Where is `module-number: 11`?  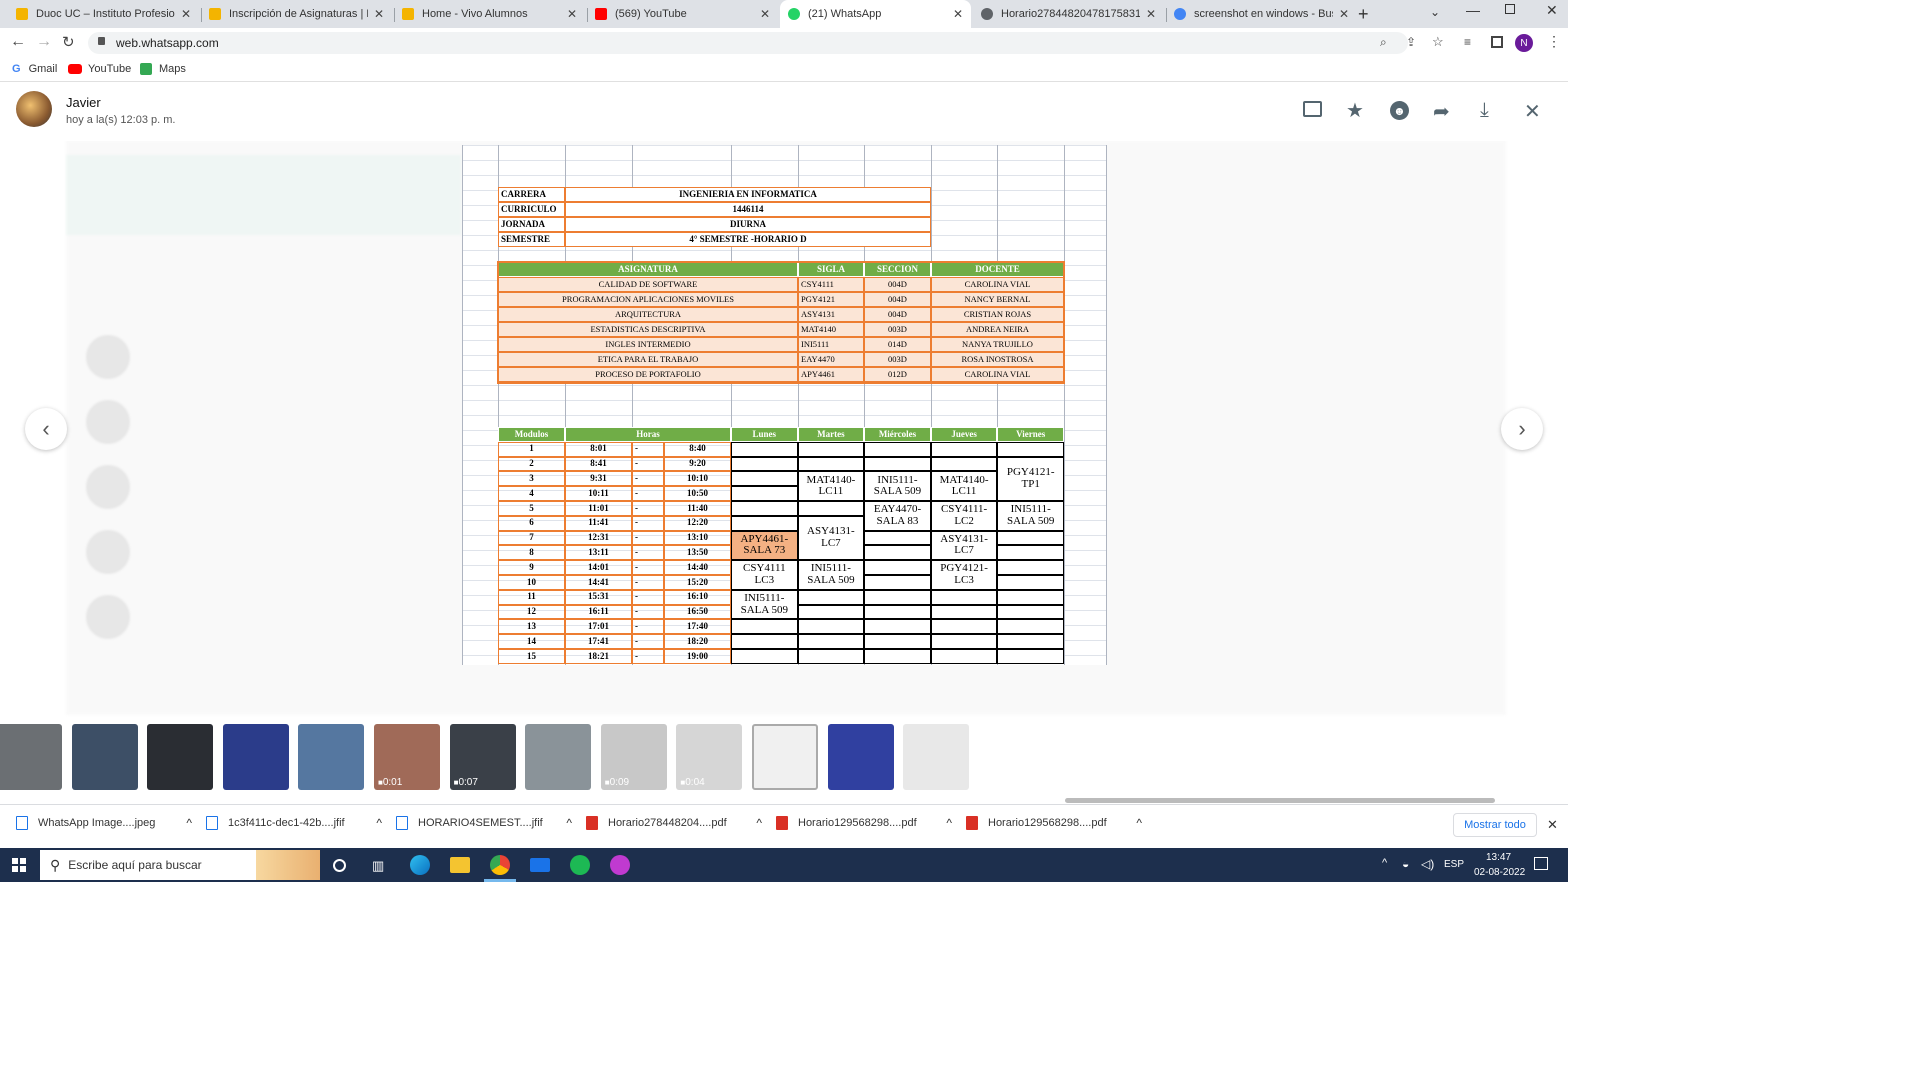 module-number: 11 is located at coordinates (531, 597).